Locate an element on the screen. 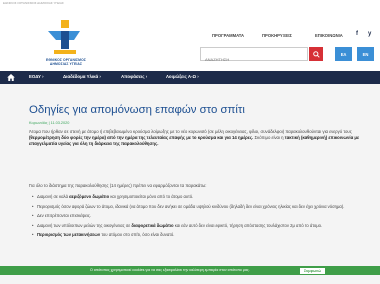 The width and height of the screenshot is (380, 284). navbar-eody: ΕΟΔΥ › is located at coordinates (36, 76).